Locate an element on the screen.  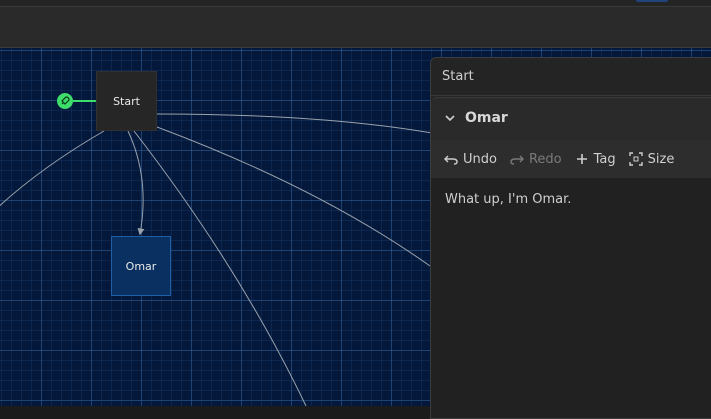
passage-node-label: Start is located at coordinates (126, 101).